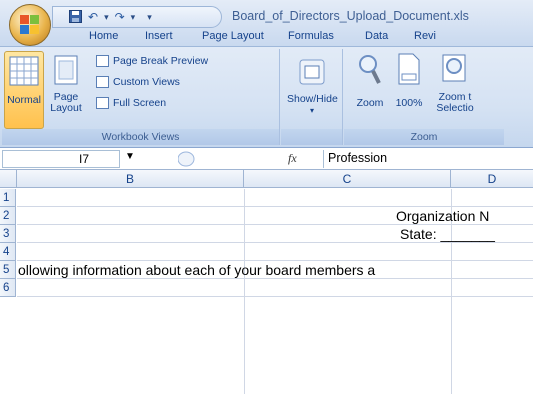 The width and height of the screenshot is (533, 394). Describe the element at coordinates (442, 216) in the screenshot. I see `cell-organization-name: Organization N` at that location.